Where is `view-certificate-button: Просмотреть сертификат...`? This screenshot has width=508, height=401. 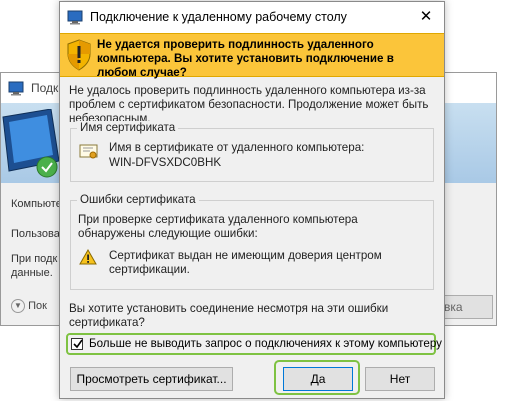 view-certificate-button: Просмотреть сертификат... is located at coordinates (151, 379).